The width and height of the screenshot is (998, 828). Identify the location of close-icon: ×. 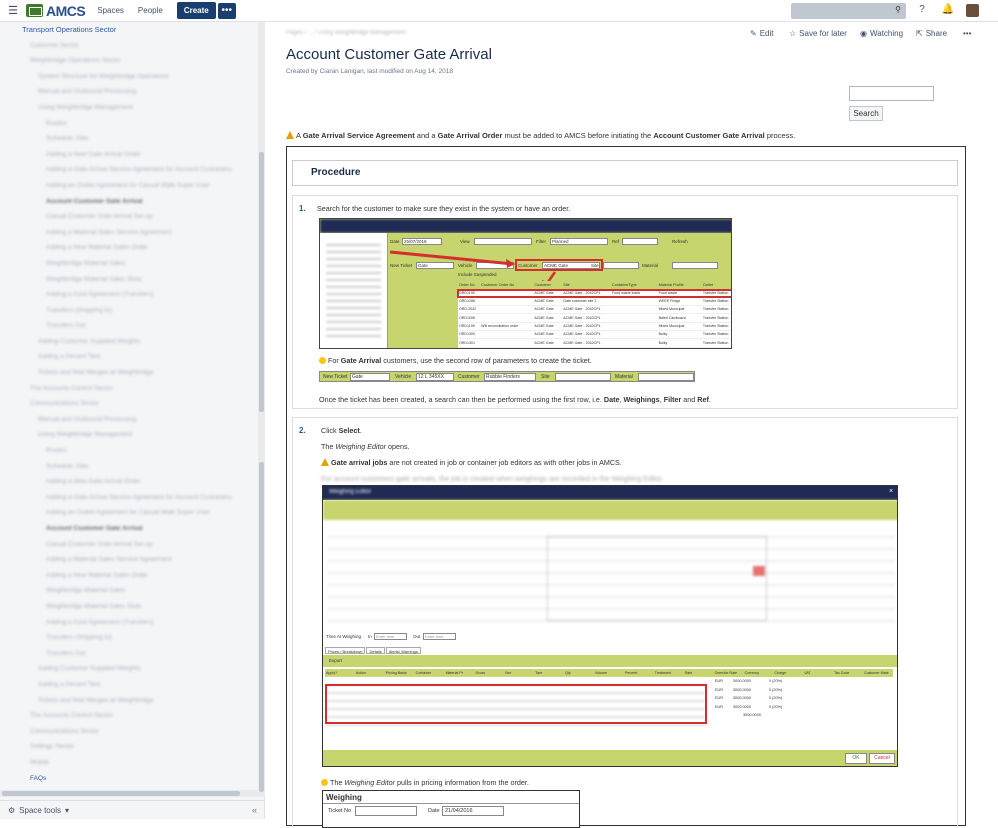
(891, 491).